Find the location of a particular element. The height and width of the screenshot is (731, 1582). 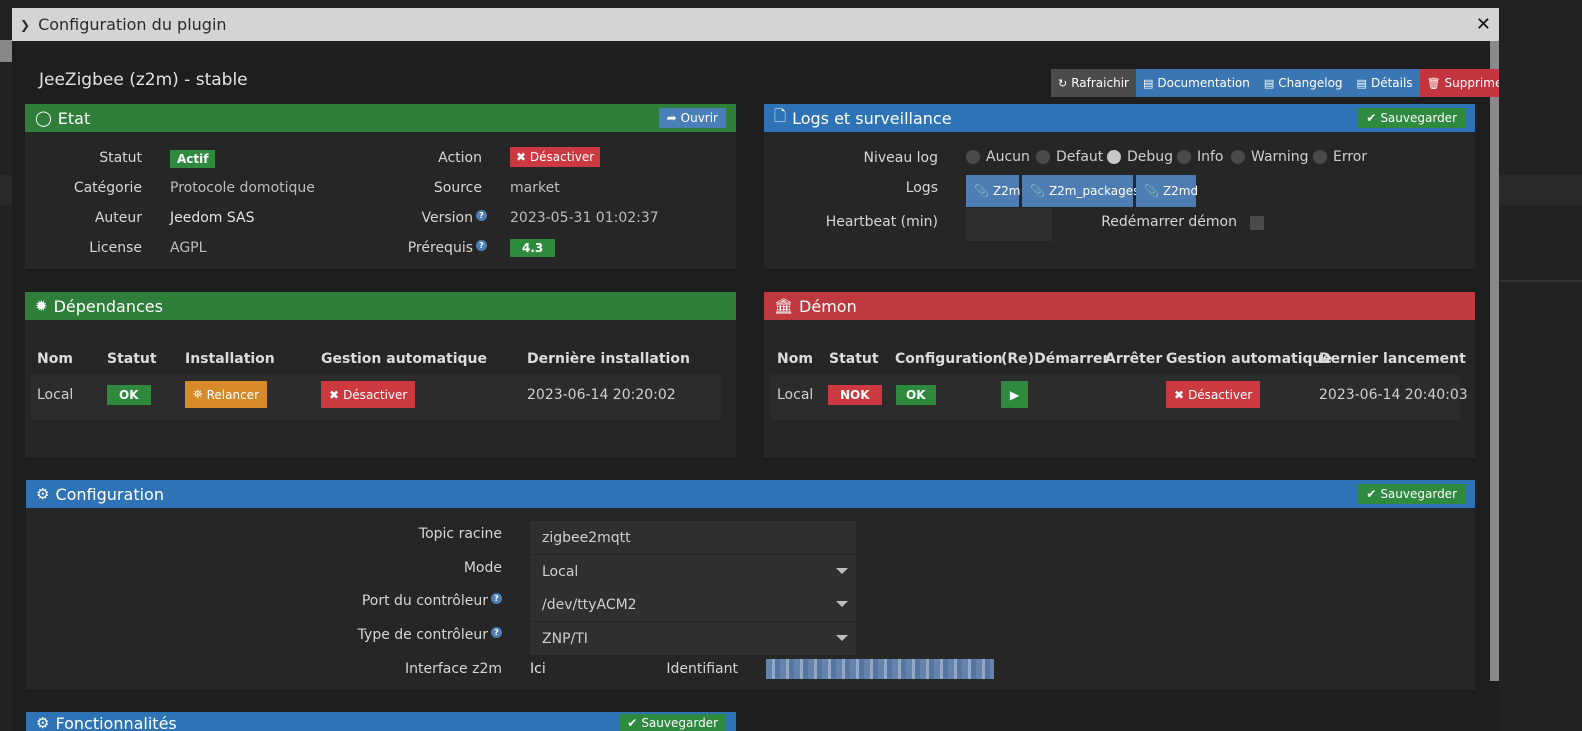

open-button: ➦ Ouvrir is located at coordinates (692, 118).